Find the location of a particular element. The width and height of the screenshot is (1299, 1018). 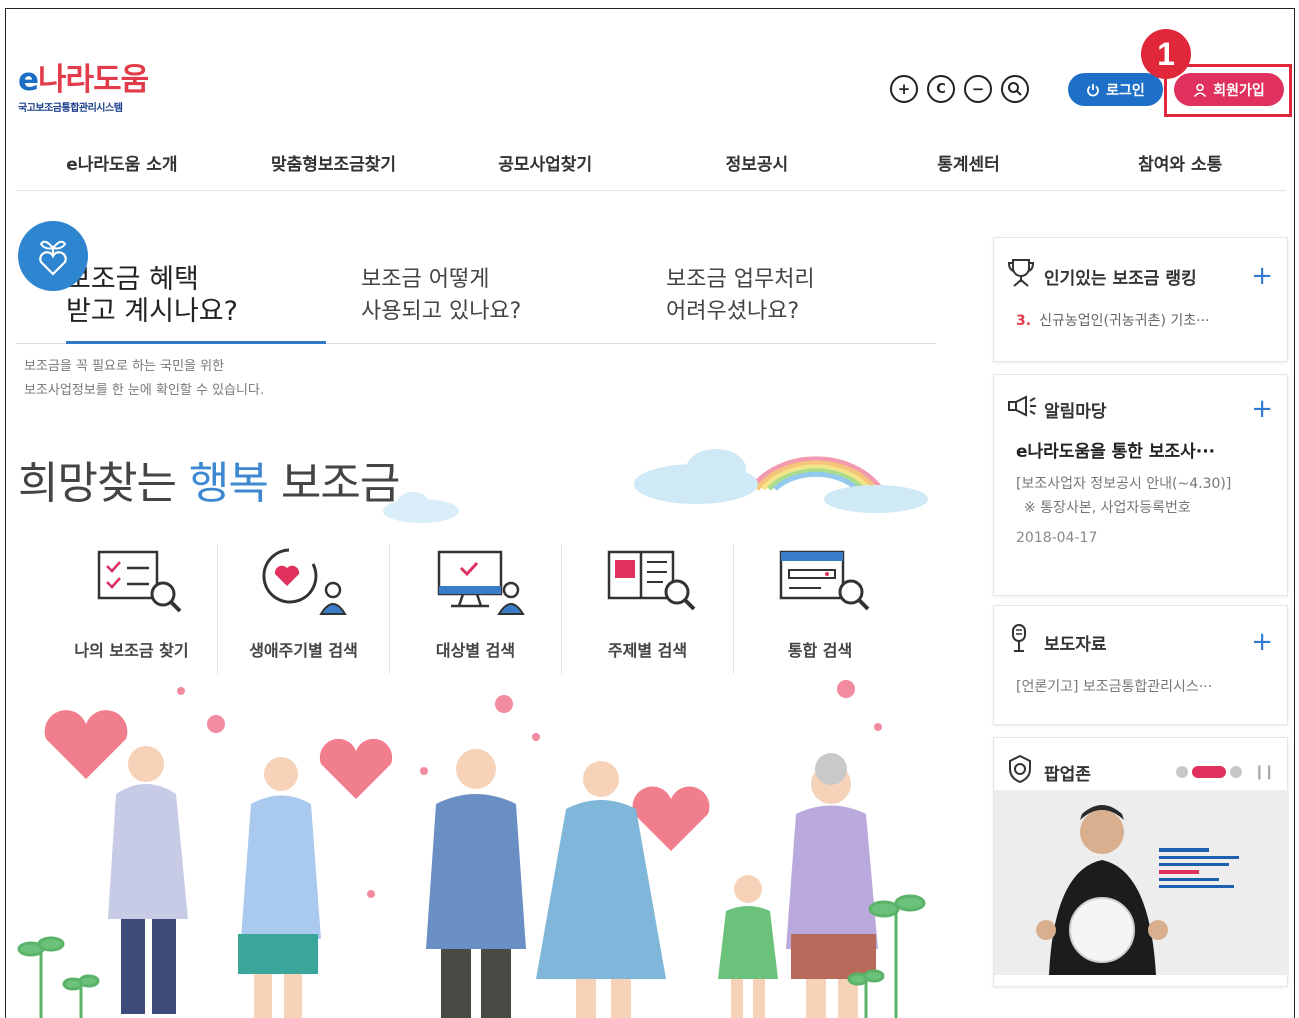

press-more-button: + is located at coordinates (1262, 642).